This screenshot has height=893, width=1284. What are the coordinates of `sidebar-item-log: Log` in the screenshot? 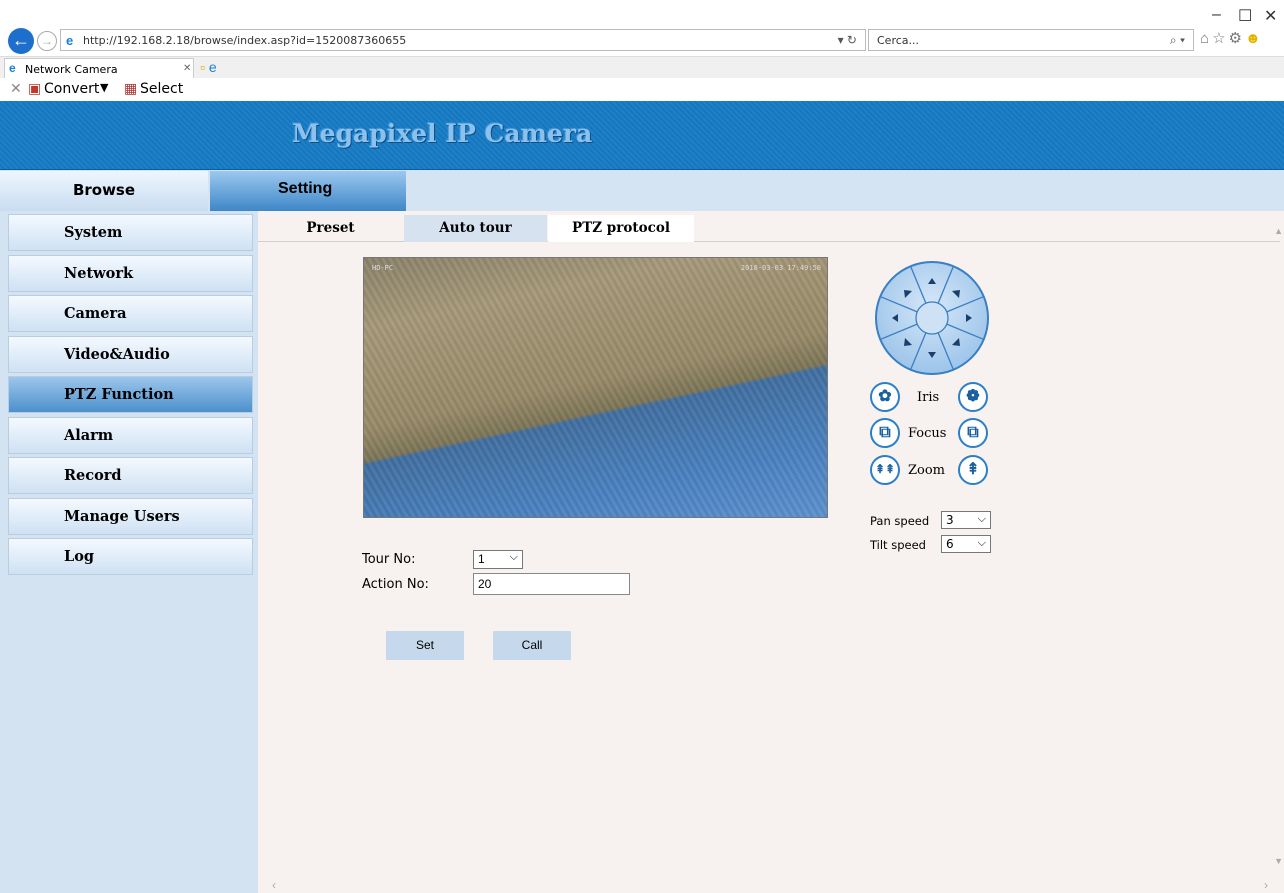 It's located at (130, 556).